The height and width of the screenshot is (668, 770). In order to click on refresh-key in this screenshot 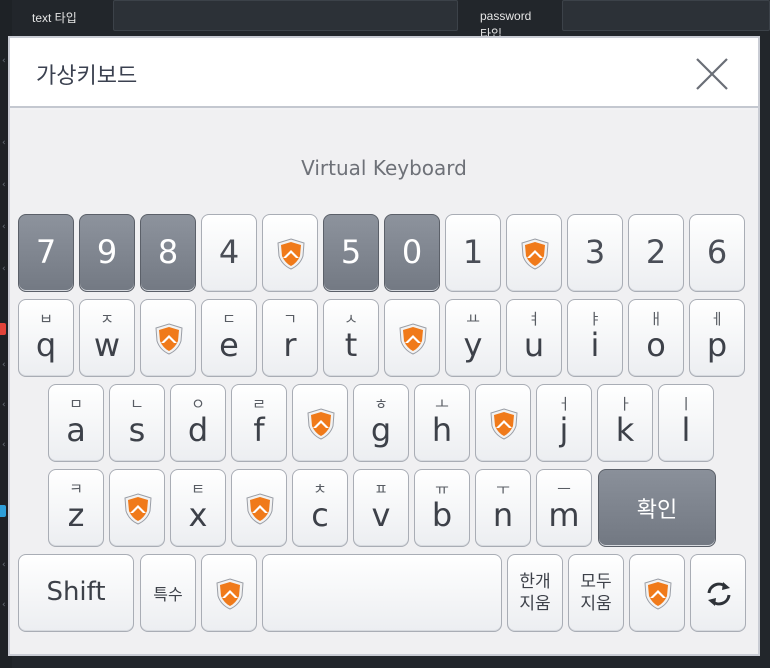, I will do `click(718, 593)`.